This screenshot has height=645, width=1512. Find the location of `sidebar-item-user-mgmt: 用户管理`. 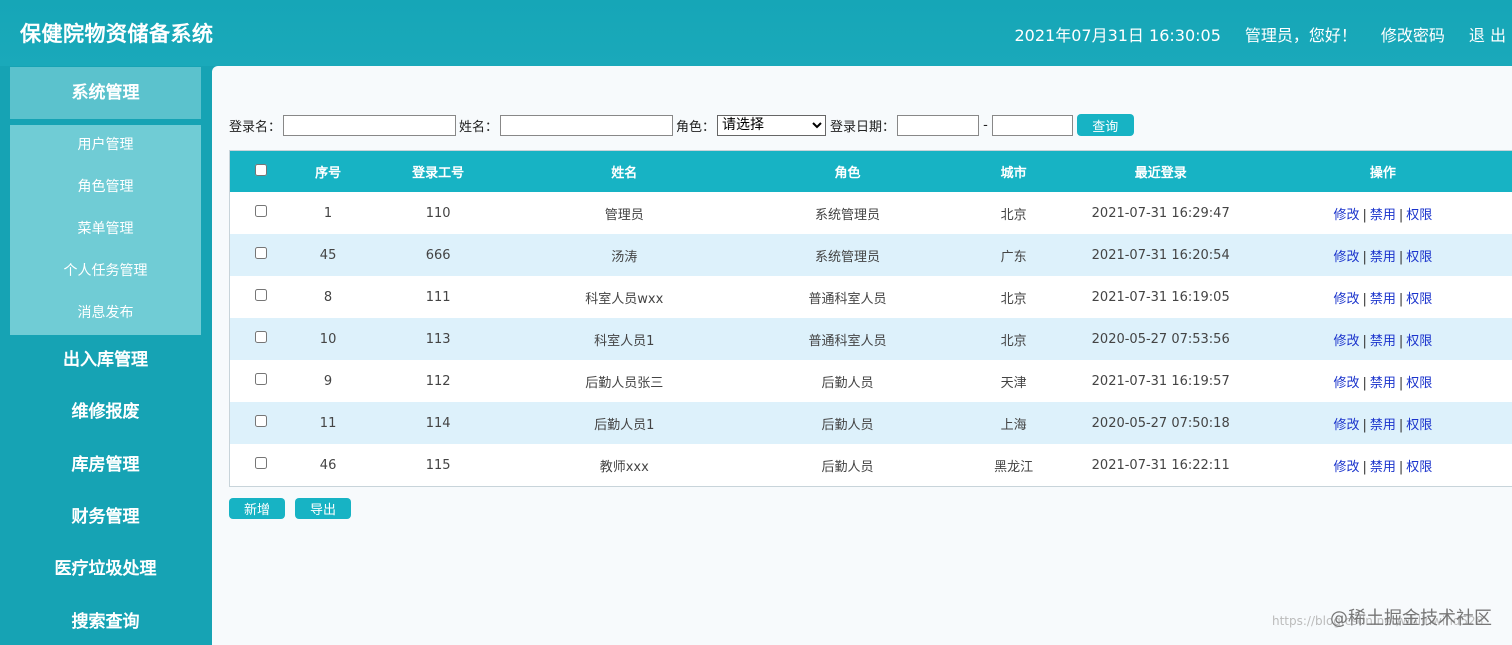

sidebar-item-user-mgmt: 用户管理 is located at coordinates (105, 146).